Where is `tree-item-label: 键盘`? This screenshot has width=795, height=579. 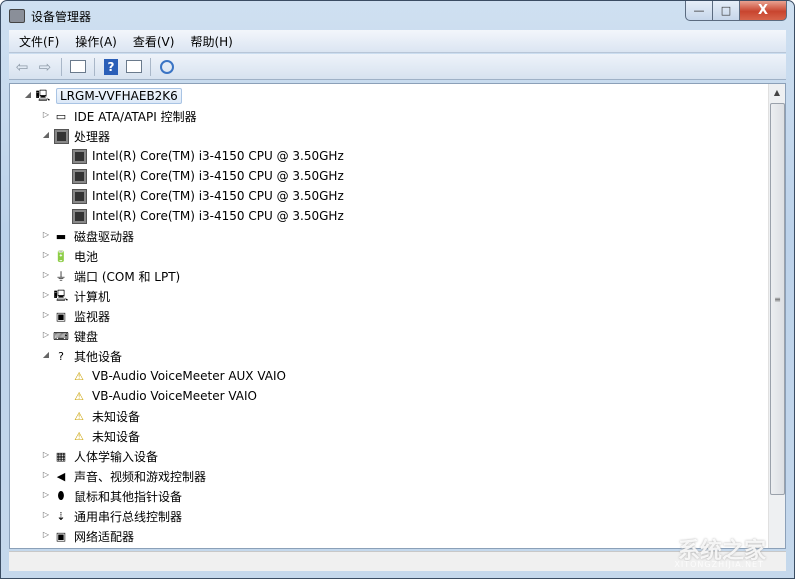 tree-item-label: 键盘 is located at coordinates (86, 336).